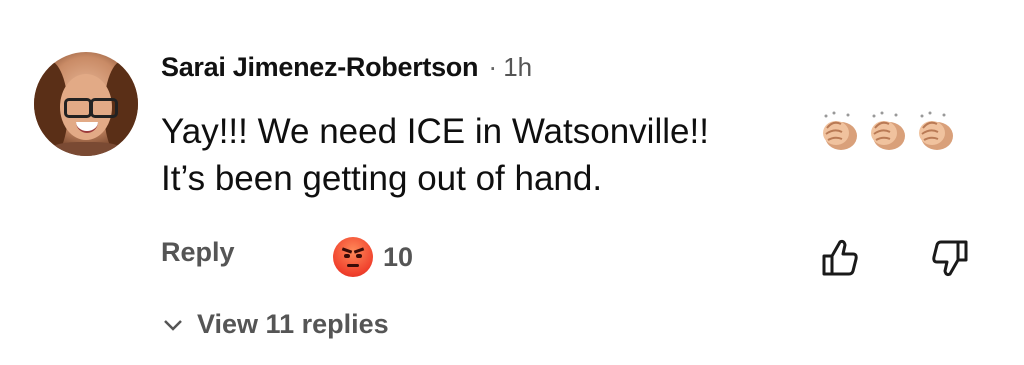 The width and height of the screenshot is (1024, 365). Describe the element at coordinates (840, 258) in the screenshot. I see `thumbs-up-icon` at that location.